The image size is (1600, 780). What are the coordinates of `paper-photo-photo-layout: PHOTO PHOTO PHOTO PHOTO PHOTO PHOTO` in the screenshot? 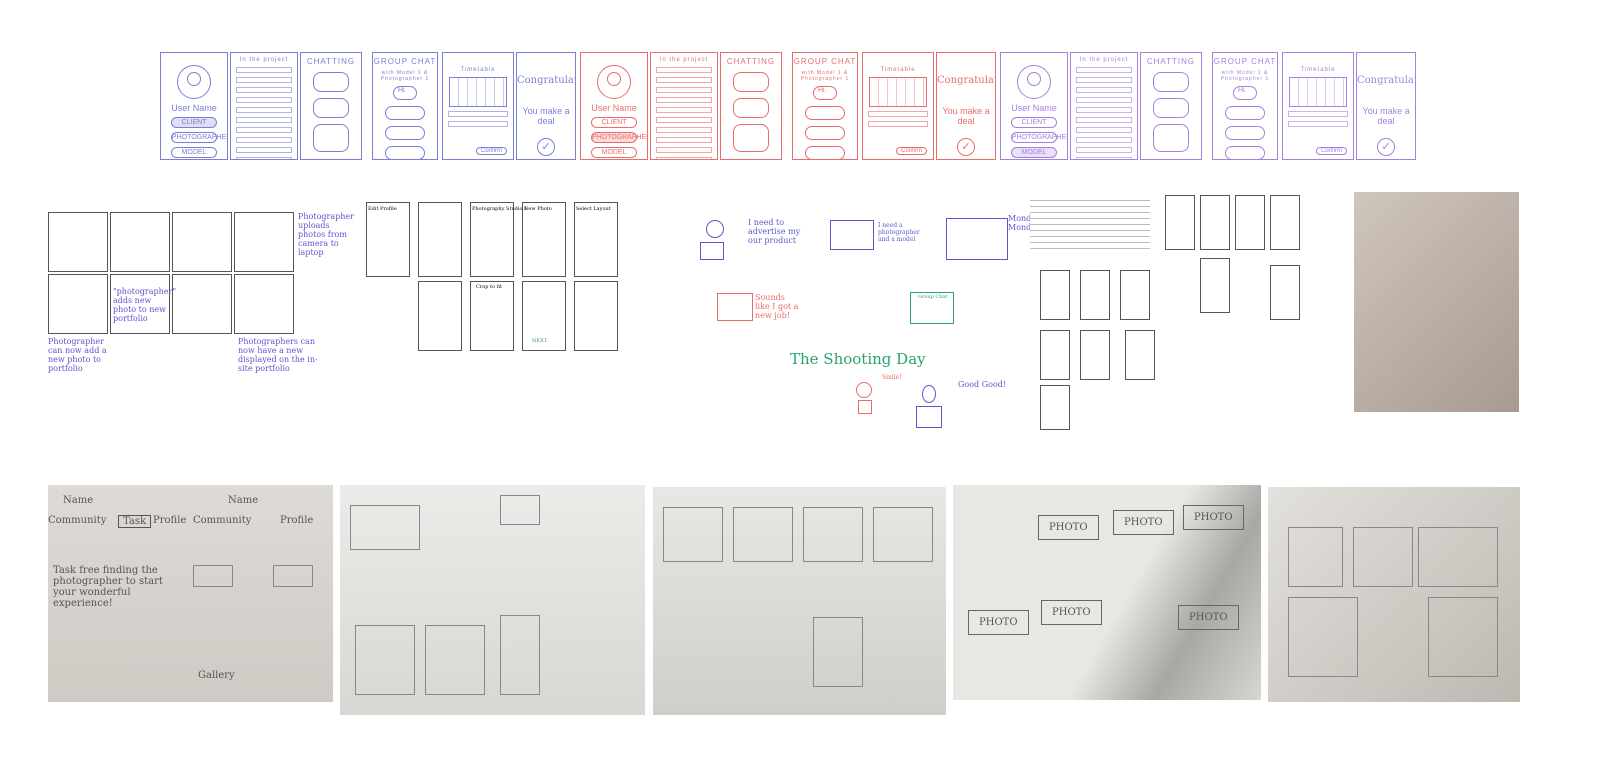 It's located at (1107, 592).